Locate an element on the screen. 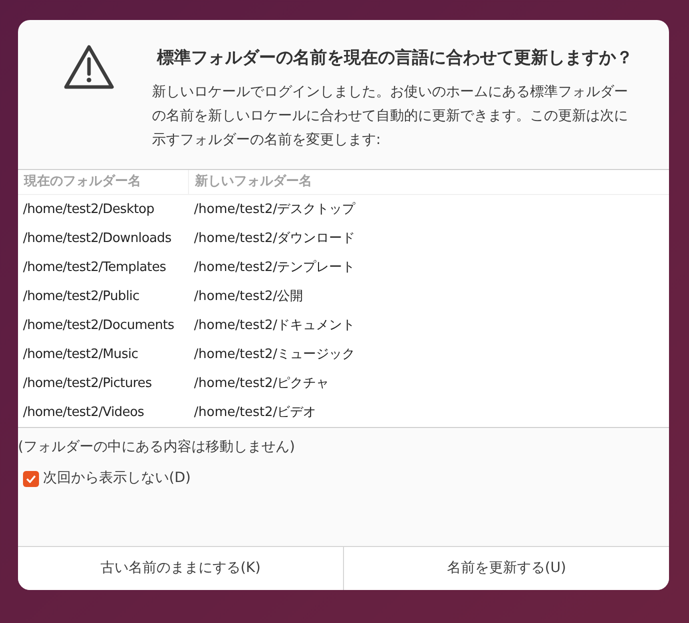 This screenshot has width=689, height=623. checkbox-label: 次回から表示しない(D) is located at coordinates (117, 478).